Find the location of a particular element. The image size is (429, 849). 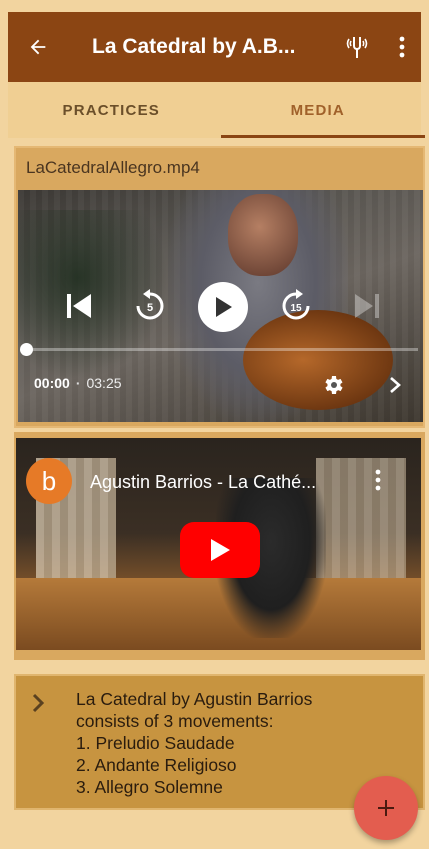

skip-next-icon is located at coordinates (367, 306).